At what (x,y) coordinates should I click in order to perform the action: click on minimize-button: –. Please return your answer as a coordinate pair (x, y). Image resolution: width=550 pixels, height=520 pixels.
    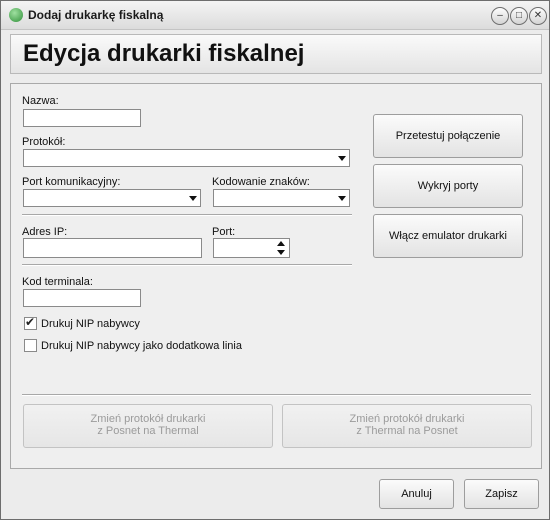
    Looking at the image, I should click on (500, 16).